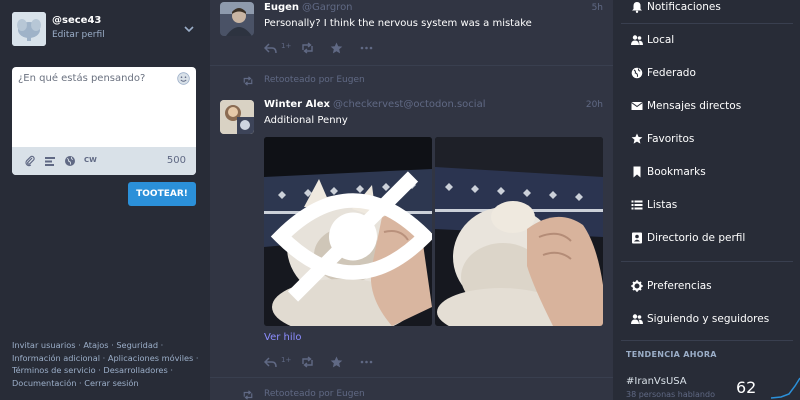  Describe the element at coordinates (637, 286) in the screenshot. I see `gear-icon` at that location.